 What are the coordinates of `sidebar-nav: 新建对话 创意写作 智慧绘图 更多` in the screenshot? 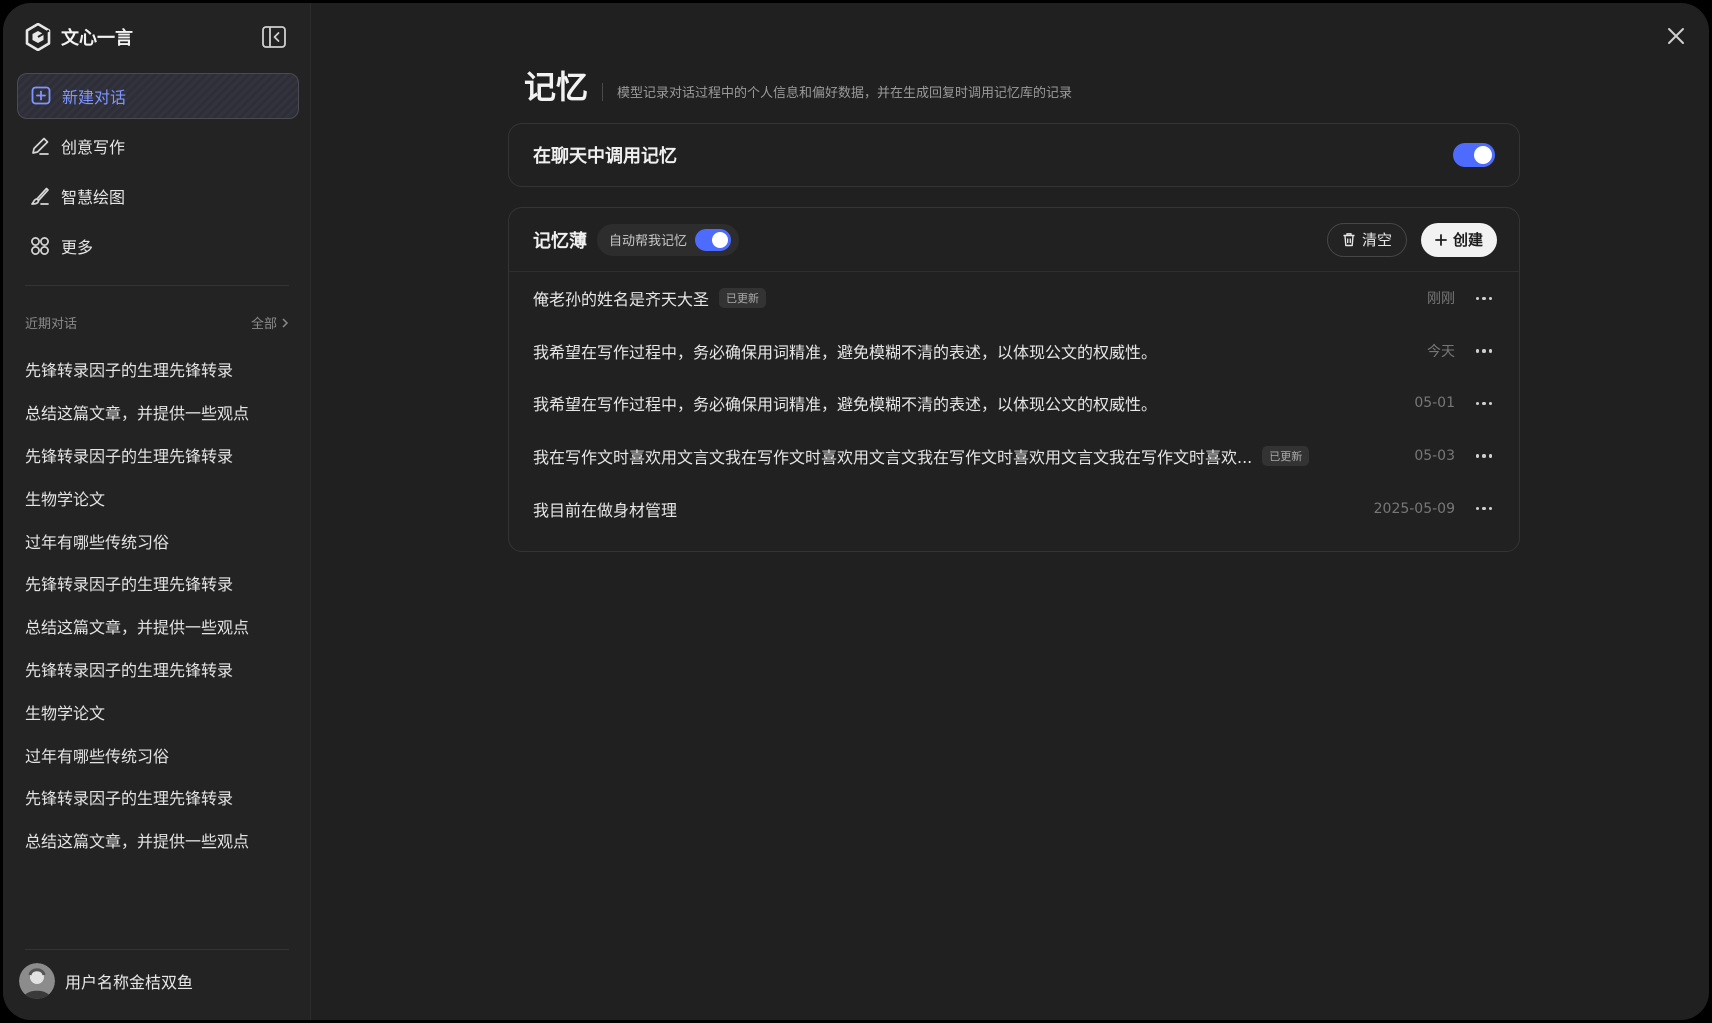 It's located at (158, 173).